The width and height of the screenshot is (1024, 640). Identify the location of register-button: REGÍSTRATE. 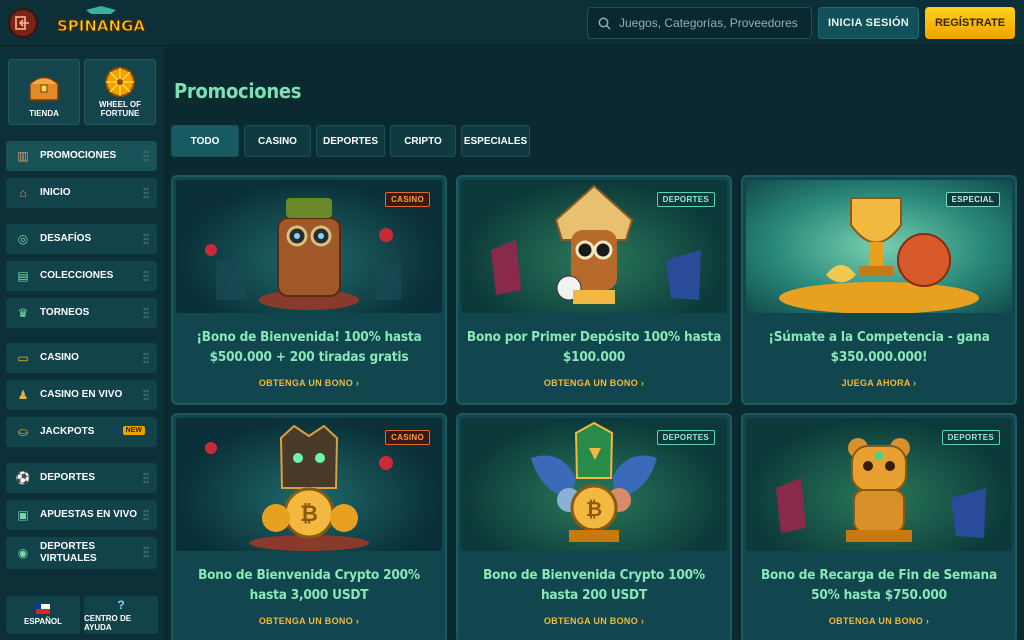
(970, 23).